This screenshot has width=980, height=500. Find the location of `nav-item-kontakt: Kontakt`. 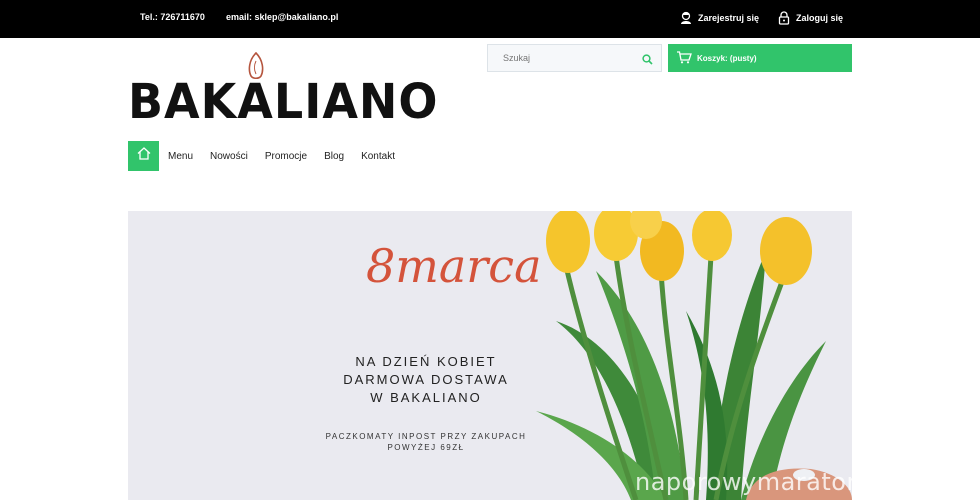

nav-item-kontakt: Kontakt is located at coordinates (378, 156).